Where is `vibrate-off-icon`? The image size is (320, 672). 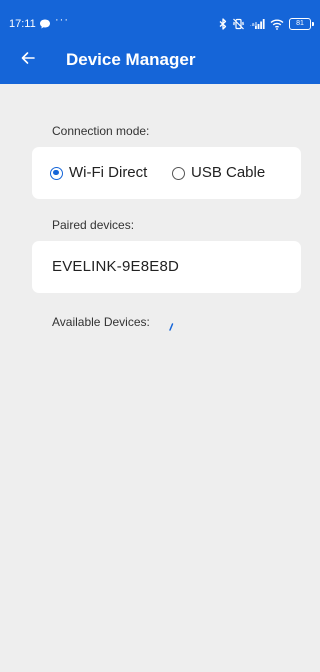
vibrate-off-icon is located at coordinates (238, 24).